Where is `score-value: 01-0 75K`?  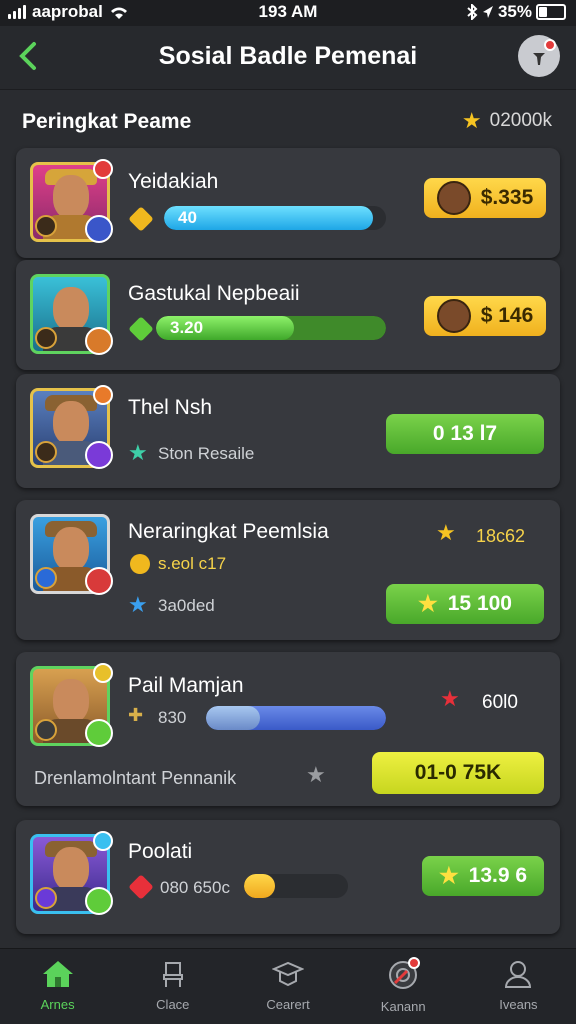 score-value: 01-0 75K is located at coordinates (458, 772).